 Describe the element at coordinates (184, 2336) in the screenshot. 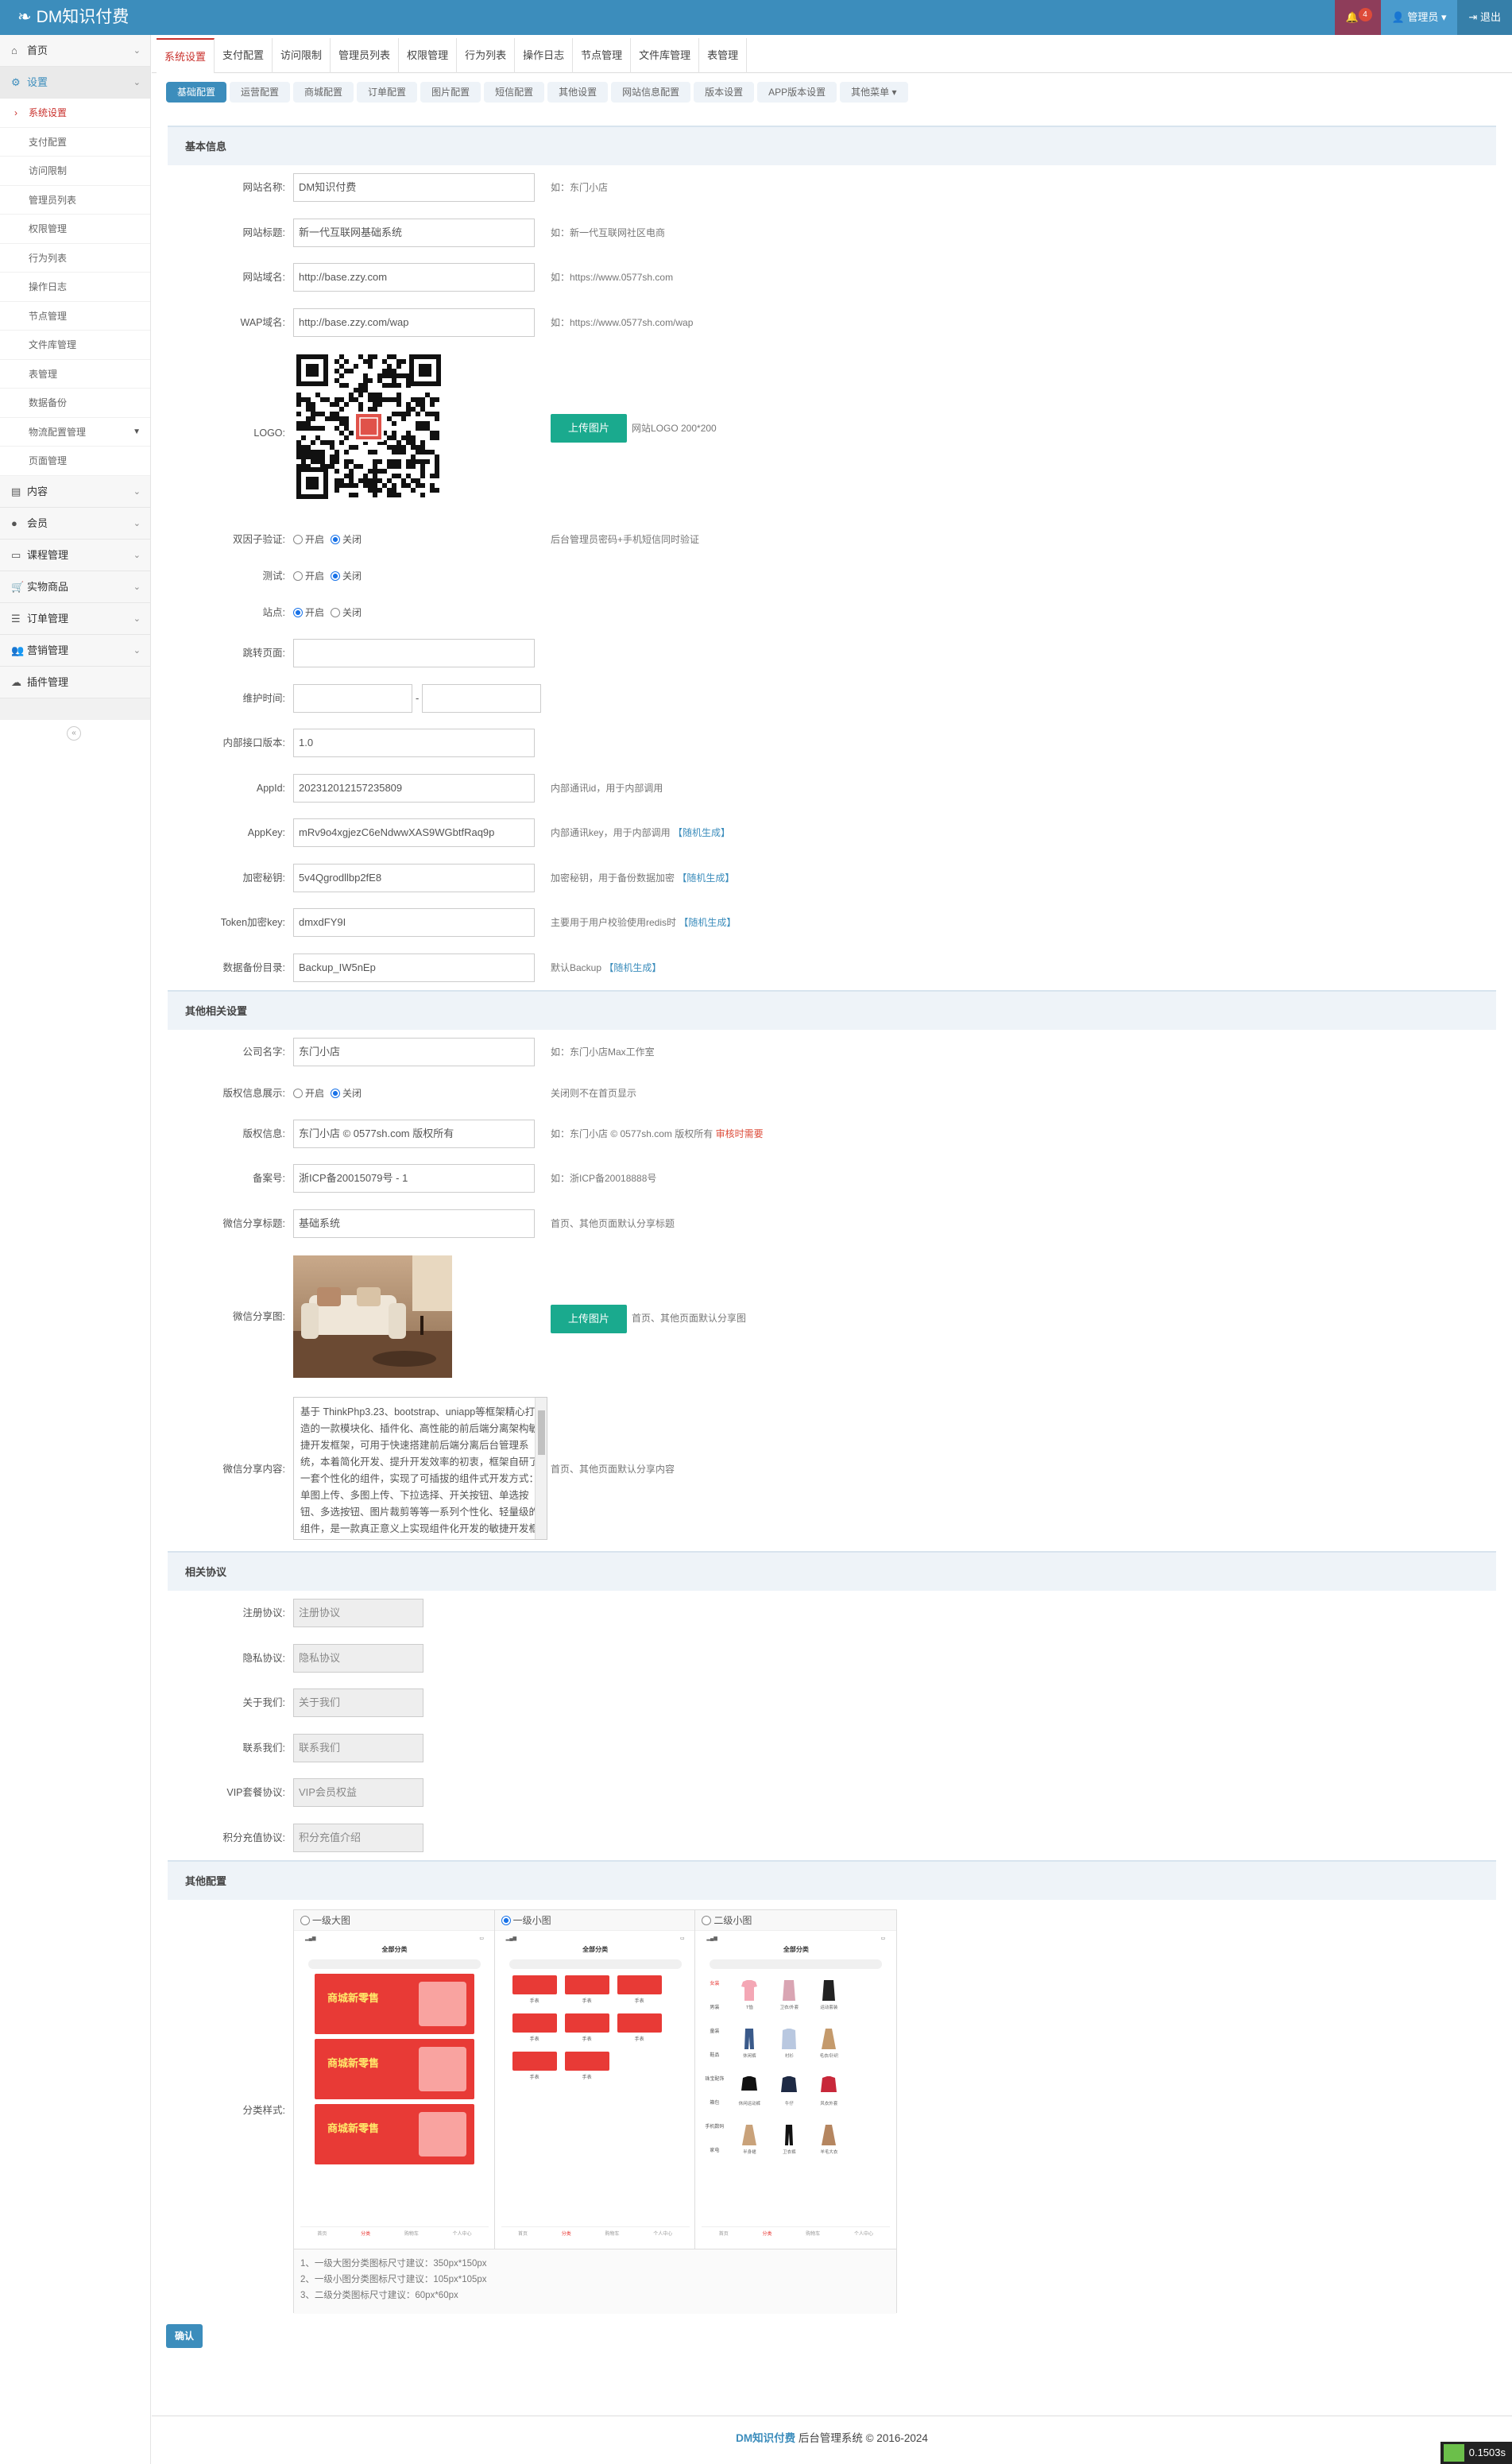

I see `submit-button: 确认` at that location.